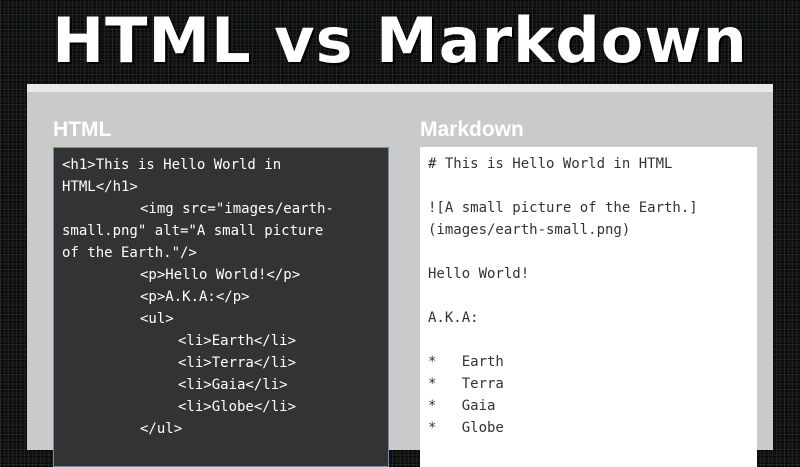 The height and width of the screenshot is (467, 800). I want to click on code-line: <ul>, so click(157, 319).